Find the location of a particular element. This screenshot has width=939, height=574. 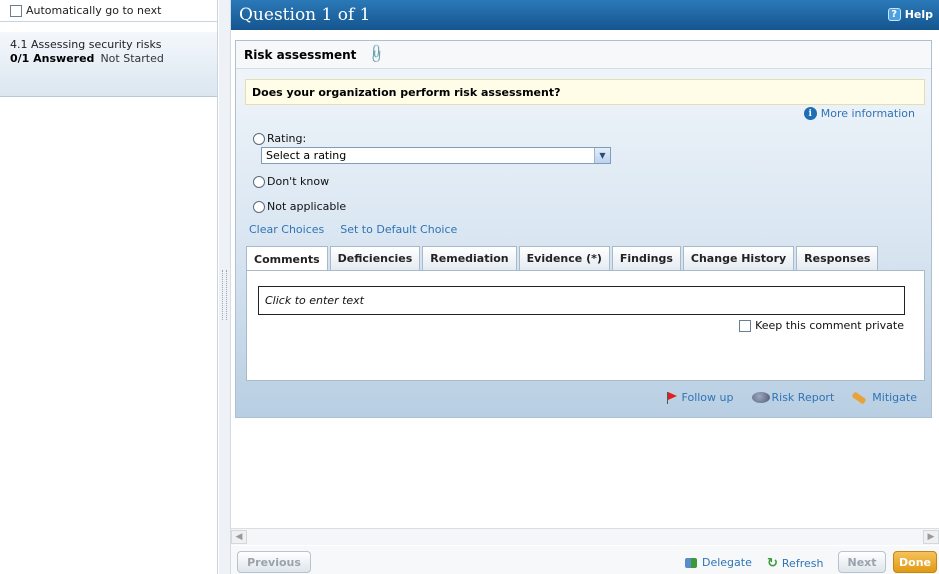

choice-links: Clear Choices Set to Default Choice is located at coordinates (361, 229).